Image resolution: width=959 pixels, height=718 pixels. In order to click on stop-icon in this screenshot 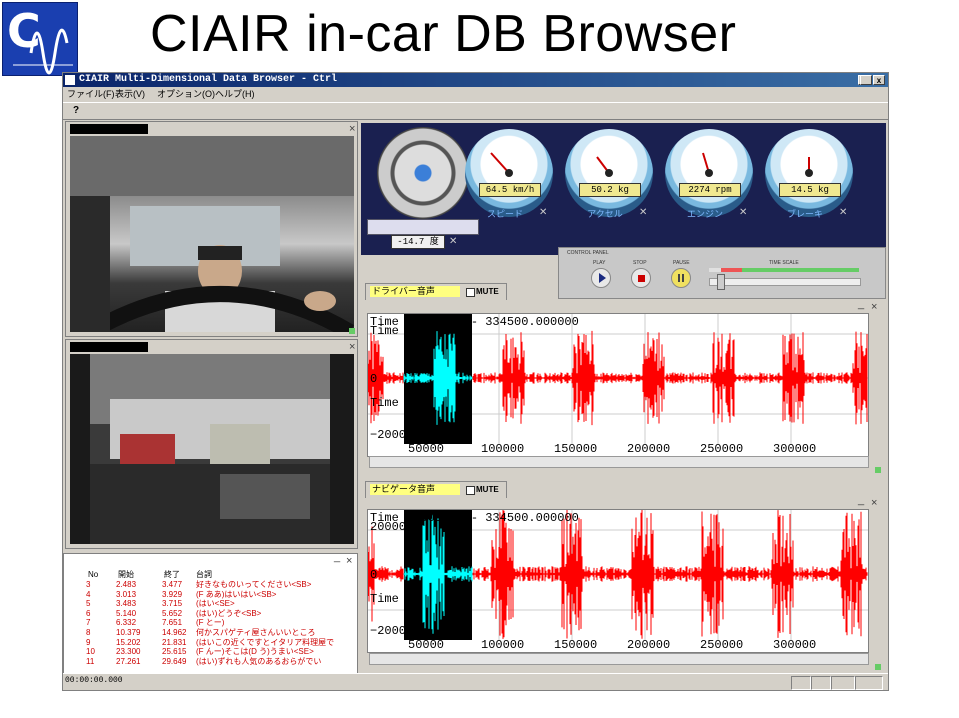, I will do `click(641, 278)`.